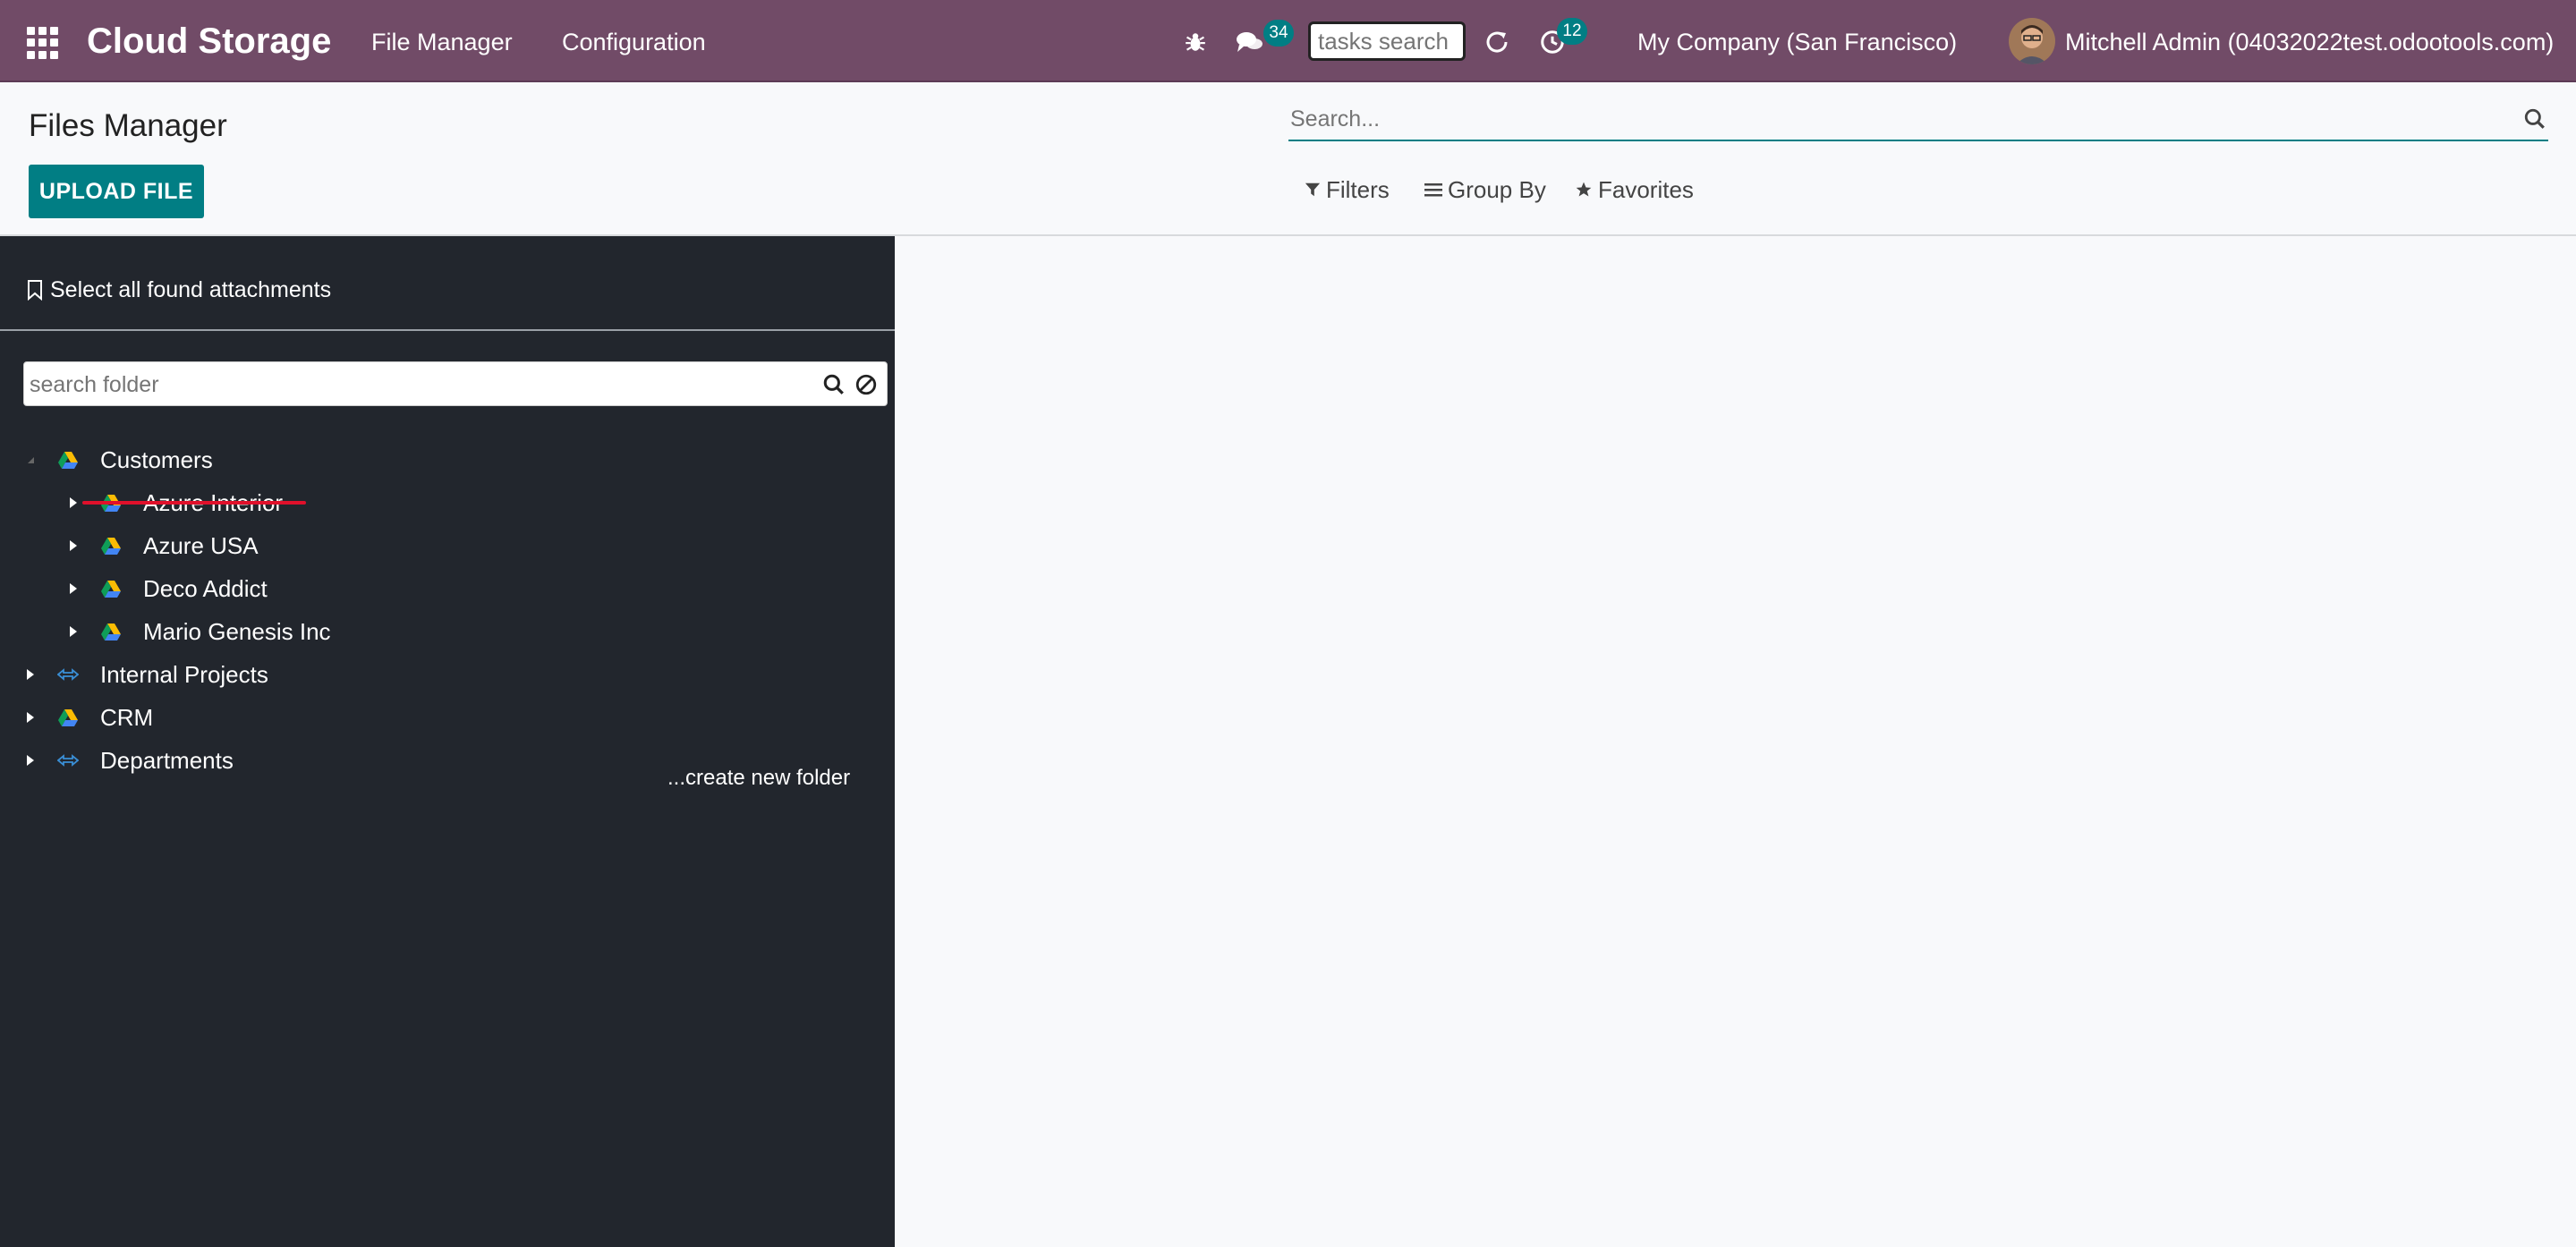  Describe the element at coordinates (127, 717) in the screenshot. I see `tree-node-label: CRM` at that location.